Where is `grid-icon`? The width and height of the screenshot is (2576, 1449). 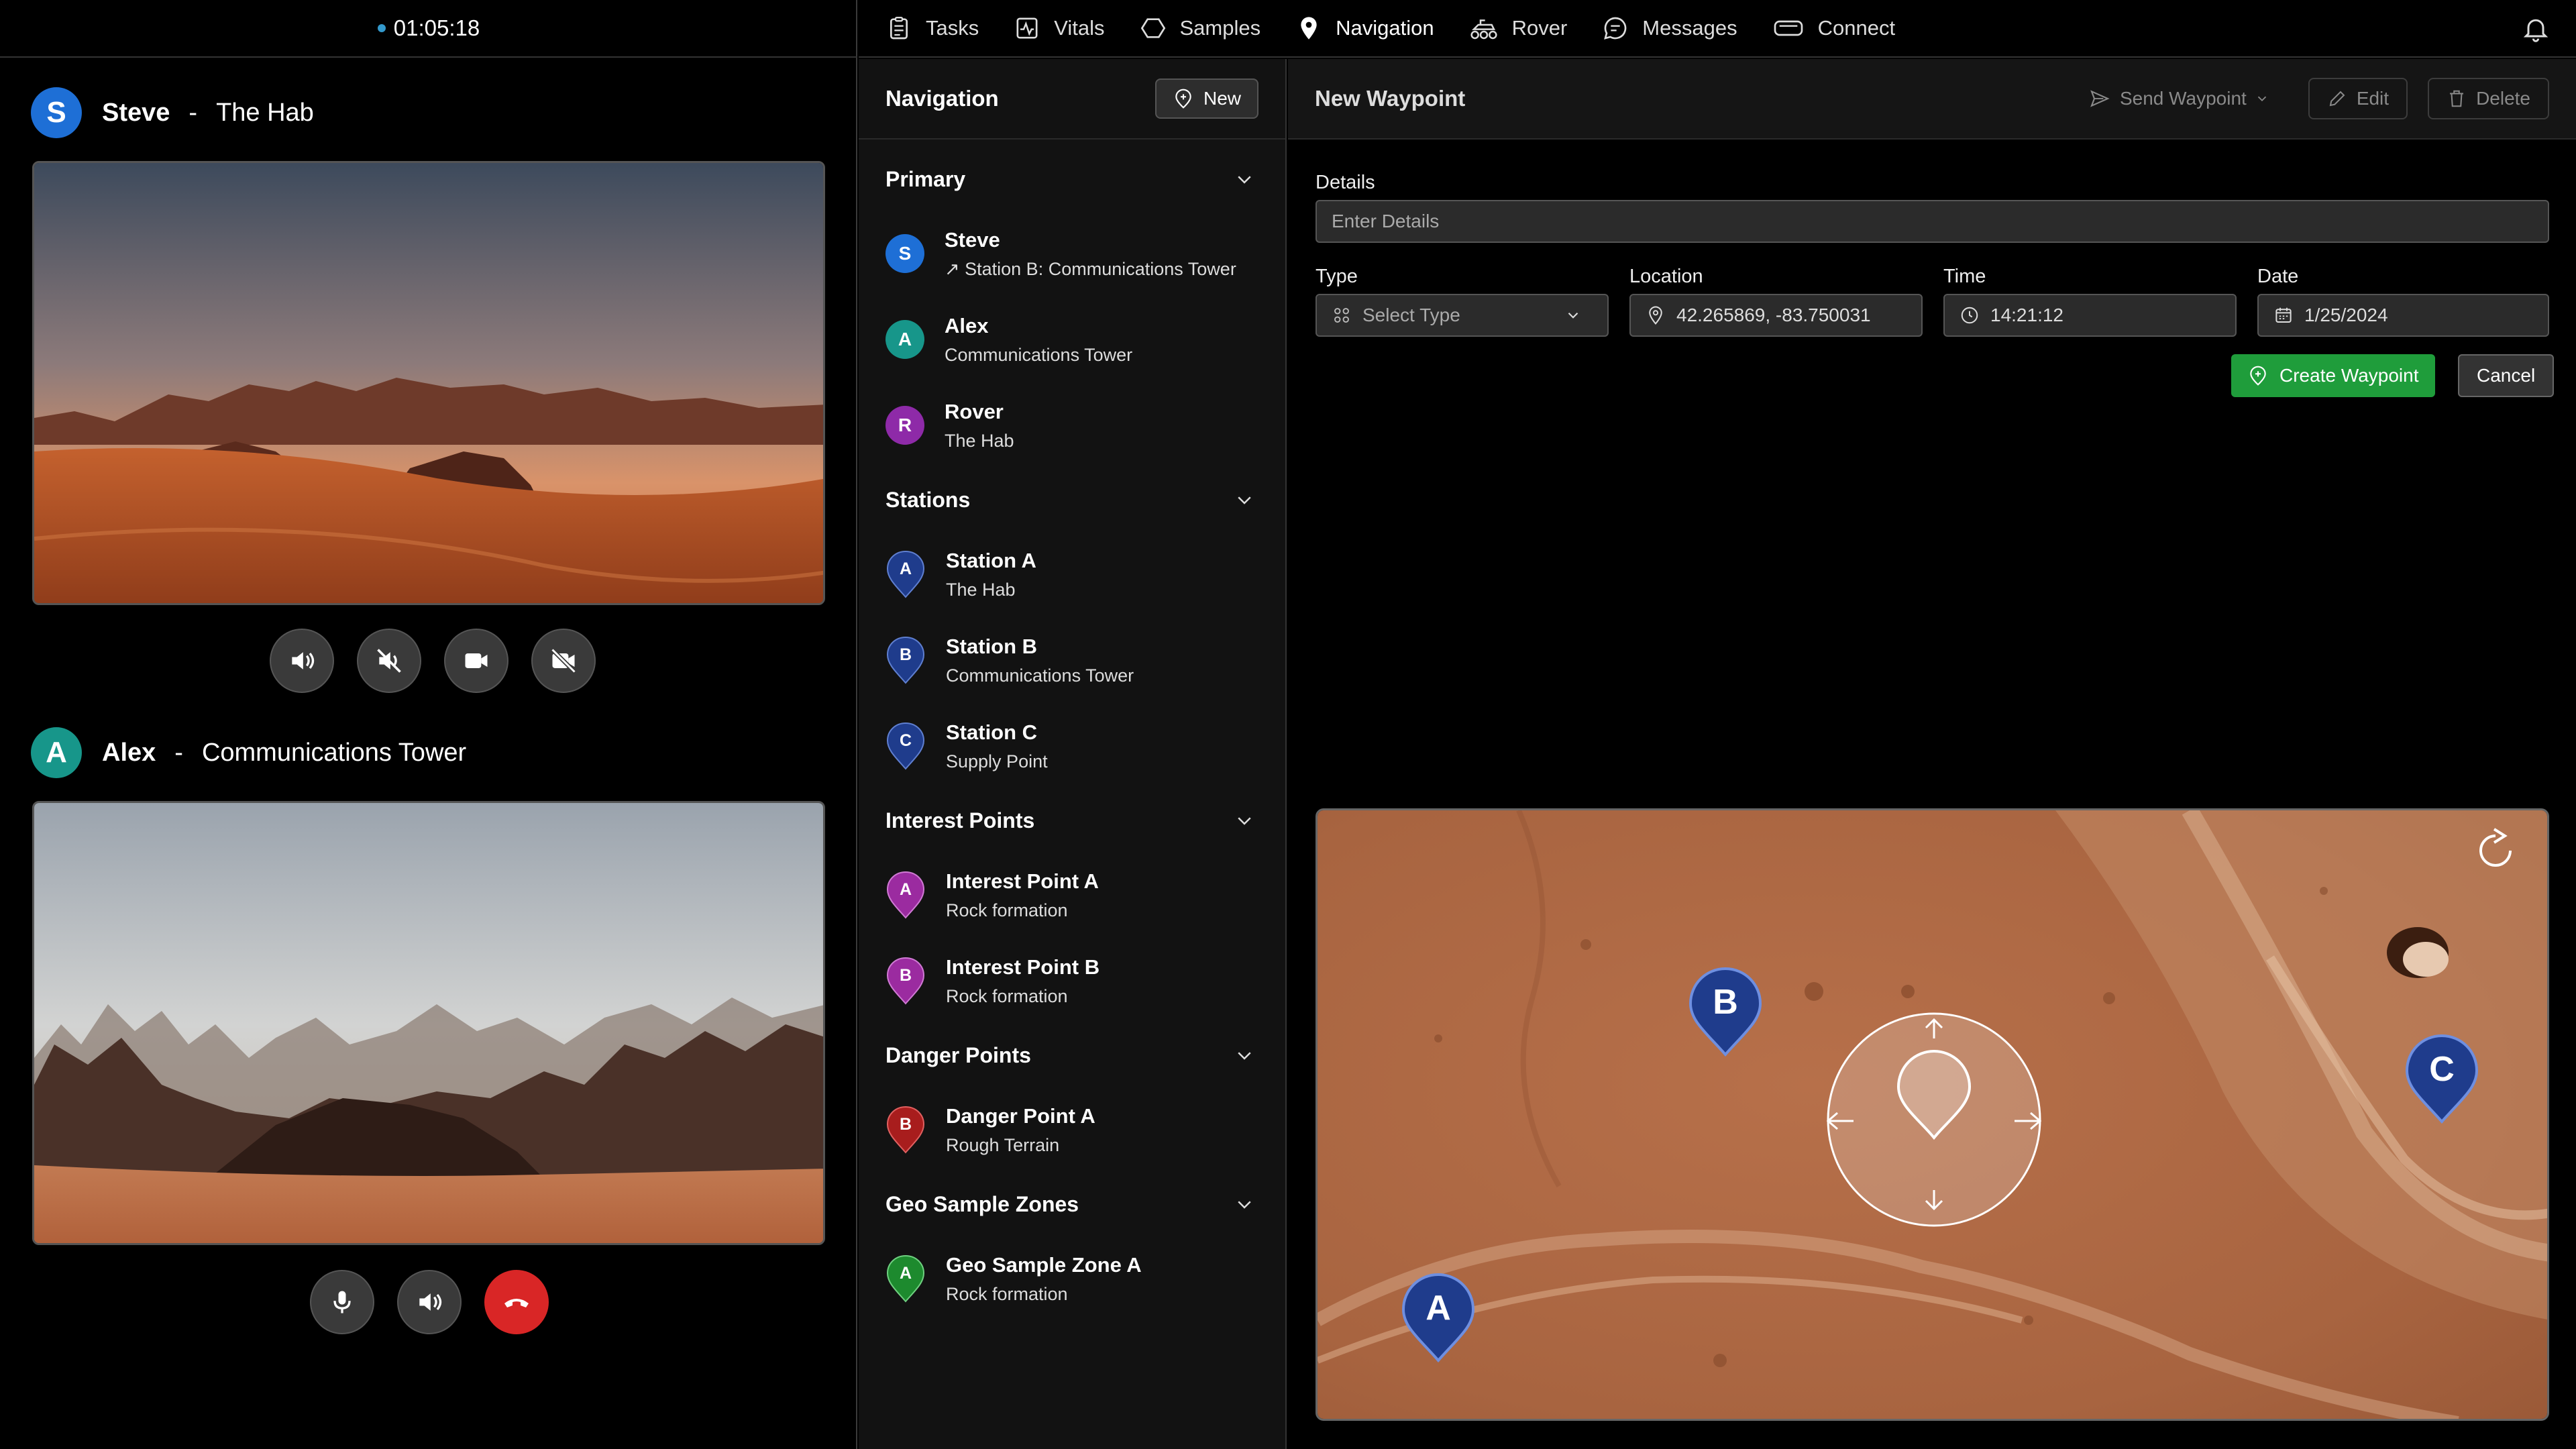 grid-icon is located at coordinates (1341, 315).